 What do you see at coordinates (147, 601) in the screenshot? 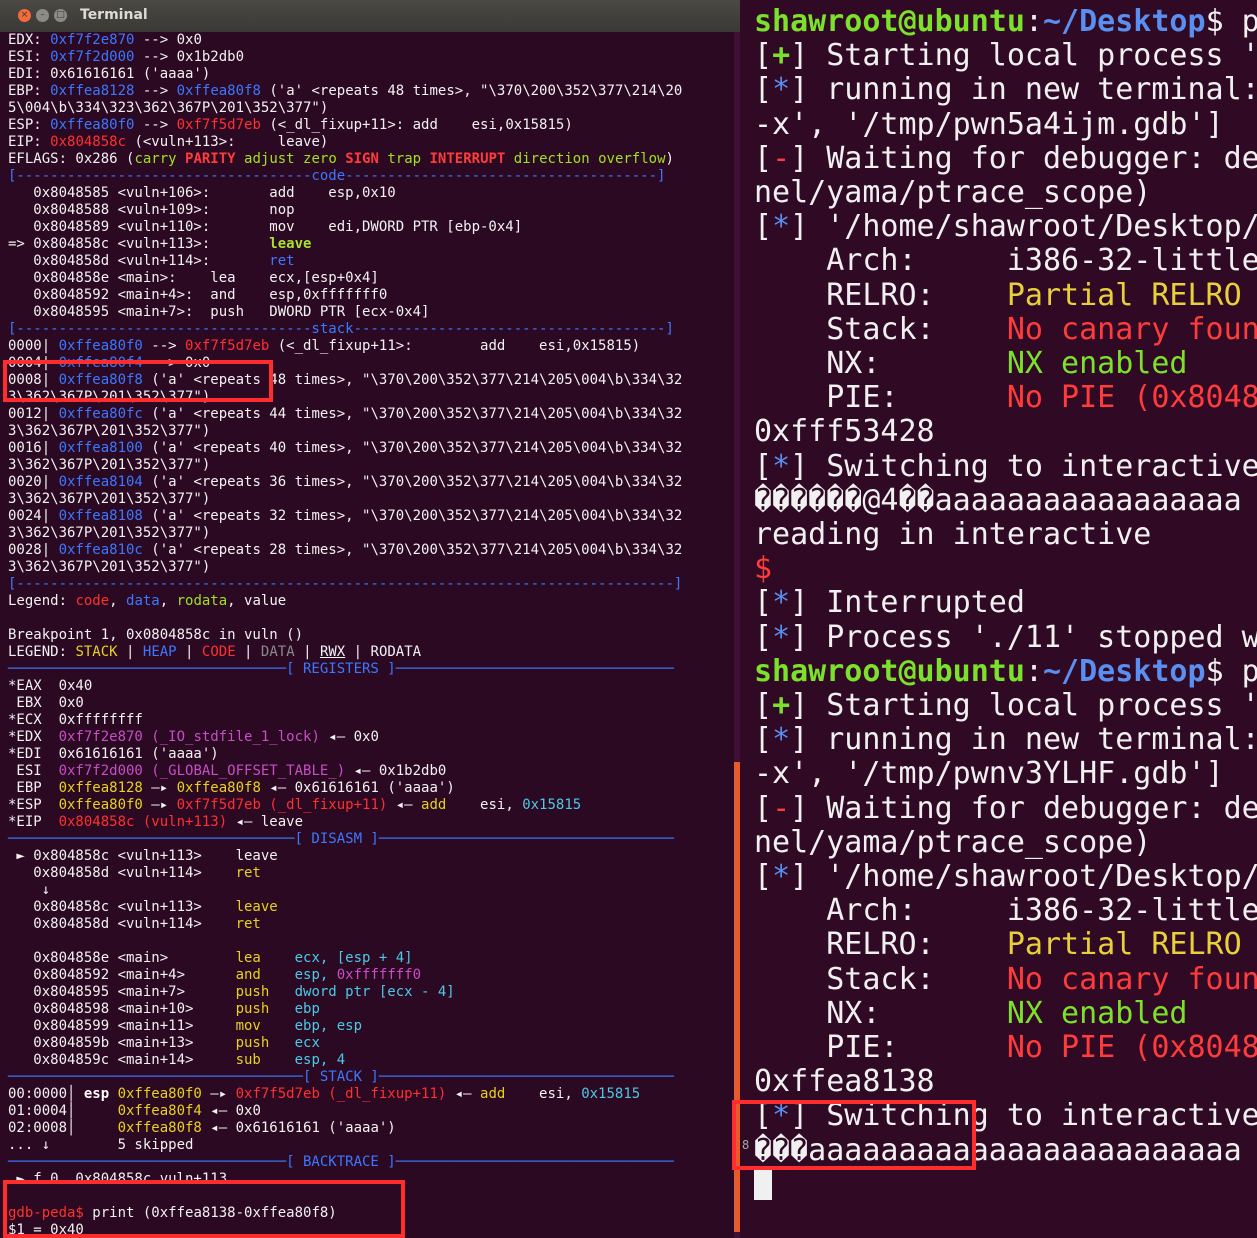
I see `gdb-output-line: Legend: code, data, rodata, value` at bounding box center [147, 601].